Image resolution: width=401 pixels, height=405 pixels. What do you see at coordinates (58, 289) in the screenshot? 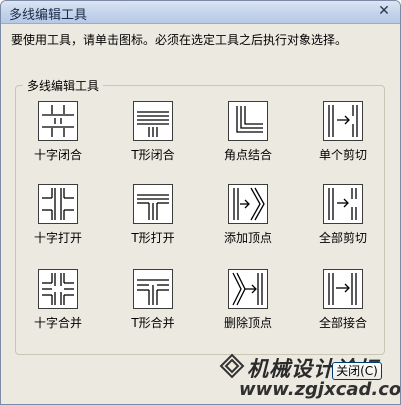
I see `cross-merged-icon` at bounding box center [58, 289].